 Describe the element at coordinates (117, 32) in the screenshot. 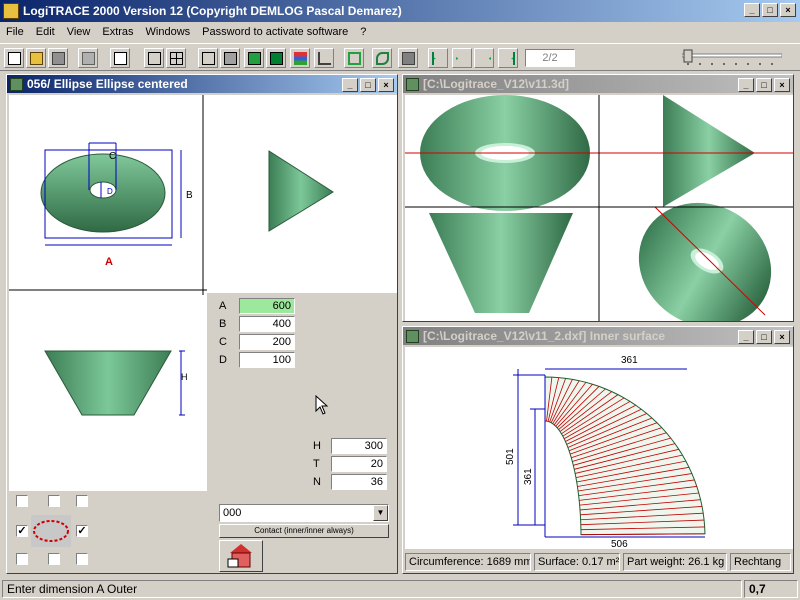

I see `menu-extras: Extras` at that location.